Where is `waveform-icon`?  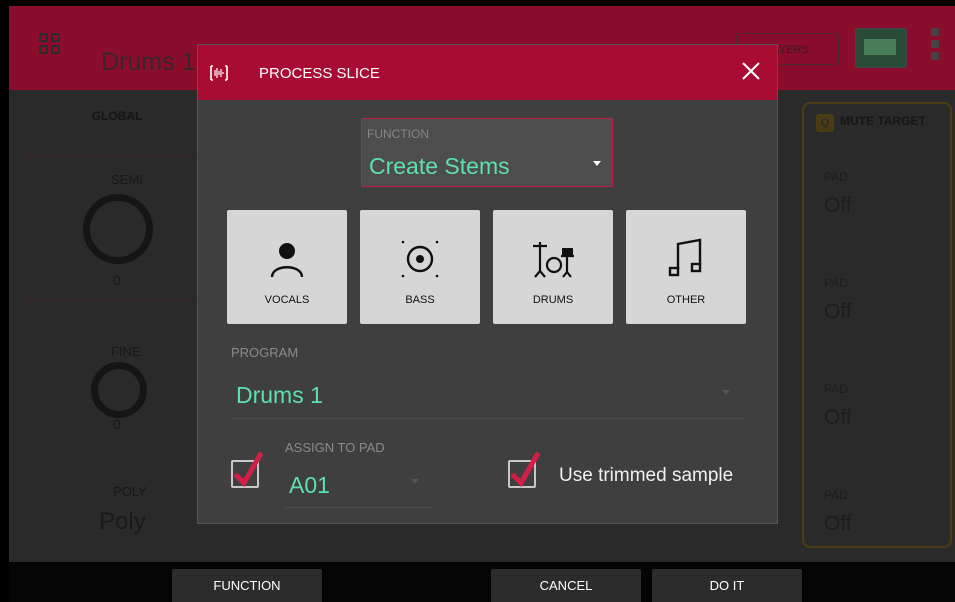 waveform-icon is located at coordinates (219, 73).